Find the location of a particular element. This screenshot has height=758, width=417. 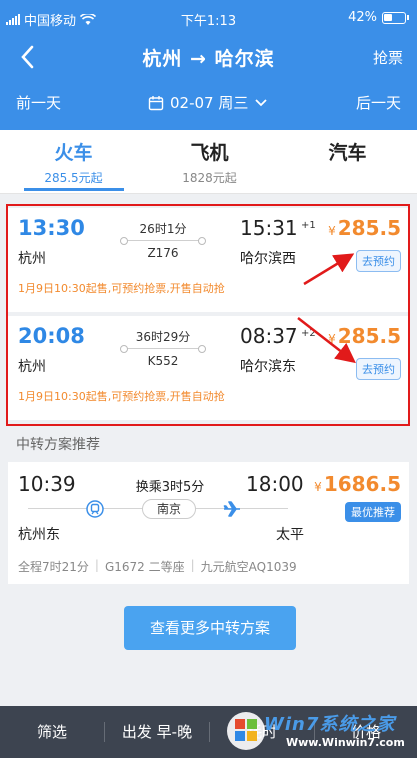

departure-time: 10:39 is located at coordinates (47, 484).